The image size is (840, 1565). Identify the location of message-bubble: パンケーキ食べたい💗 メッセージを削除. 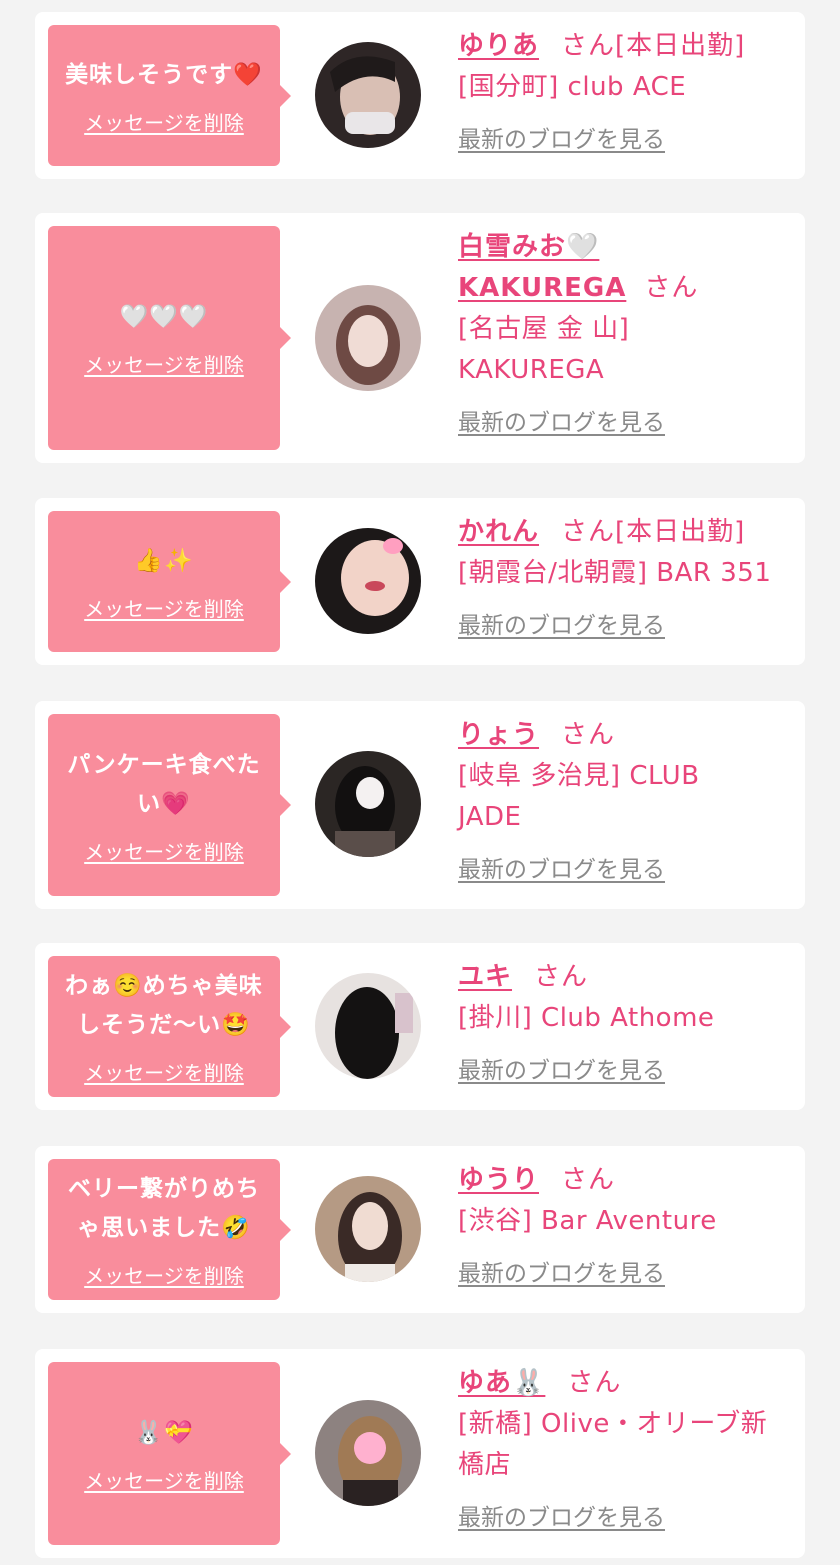
(169, 805).